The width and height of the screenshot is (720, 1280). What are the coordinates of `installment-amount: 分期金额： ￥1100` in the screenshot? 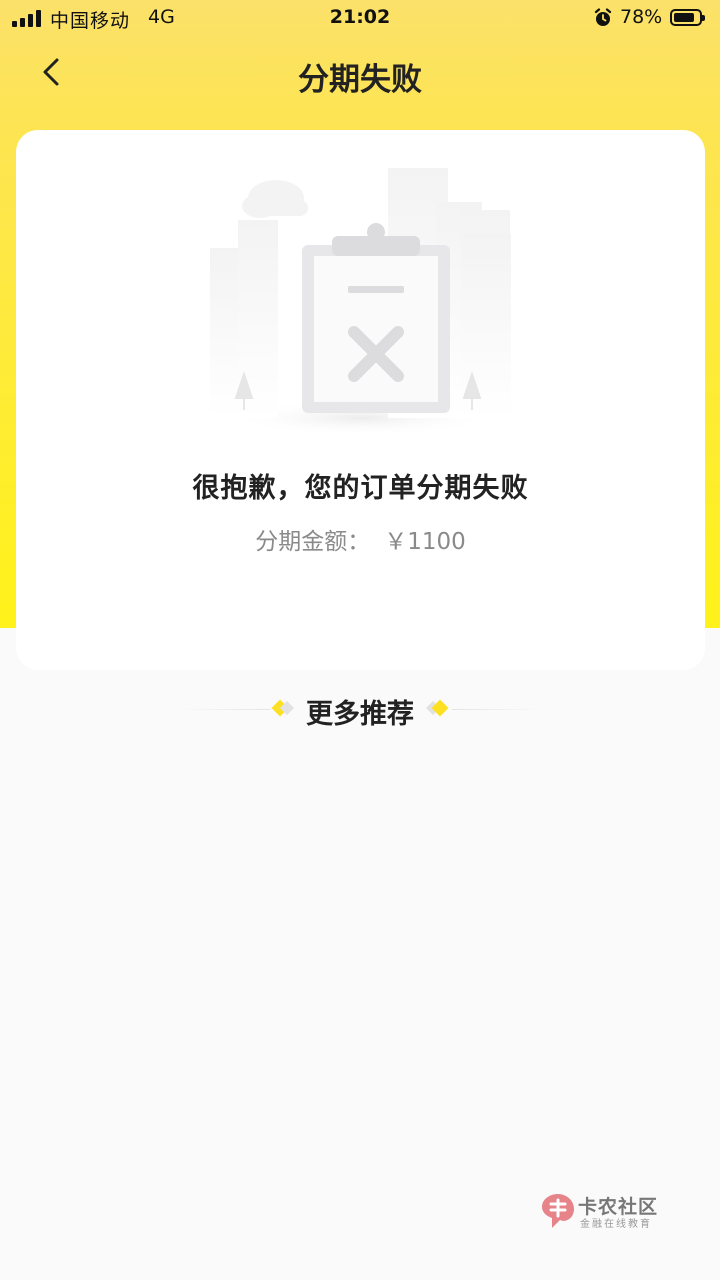 It's located at (360, 539).